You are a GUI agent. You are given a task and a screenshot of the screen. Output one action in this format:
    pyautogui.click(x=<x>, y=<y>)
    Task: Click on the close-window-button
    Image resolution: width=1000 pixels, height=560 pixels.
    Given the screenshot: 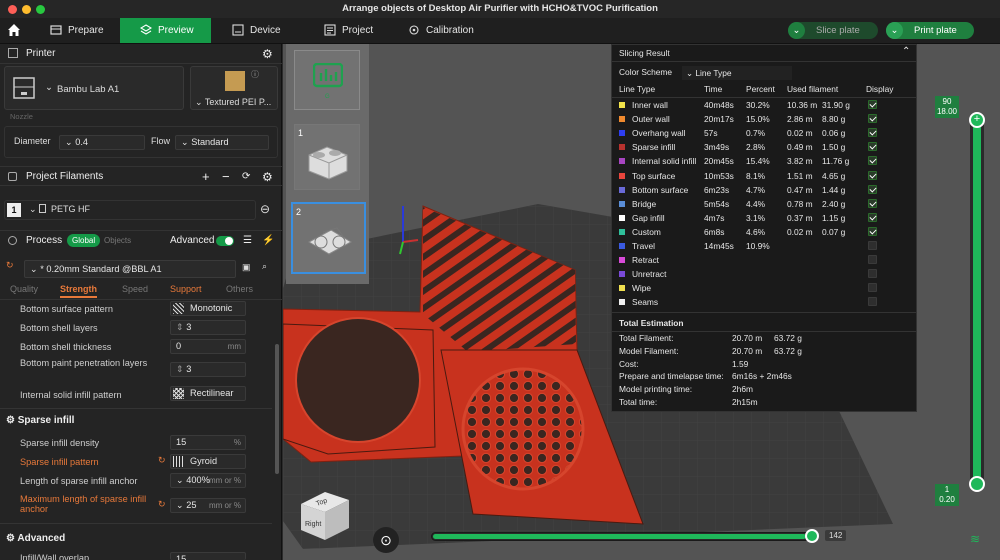 What is the action you would take?
    pyautogui.click(x=12, y=9)
    